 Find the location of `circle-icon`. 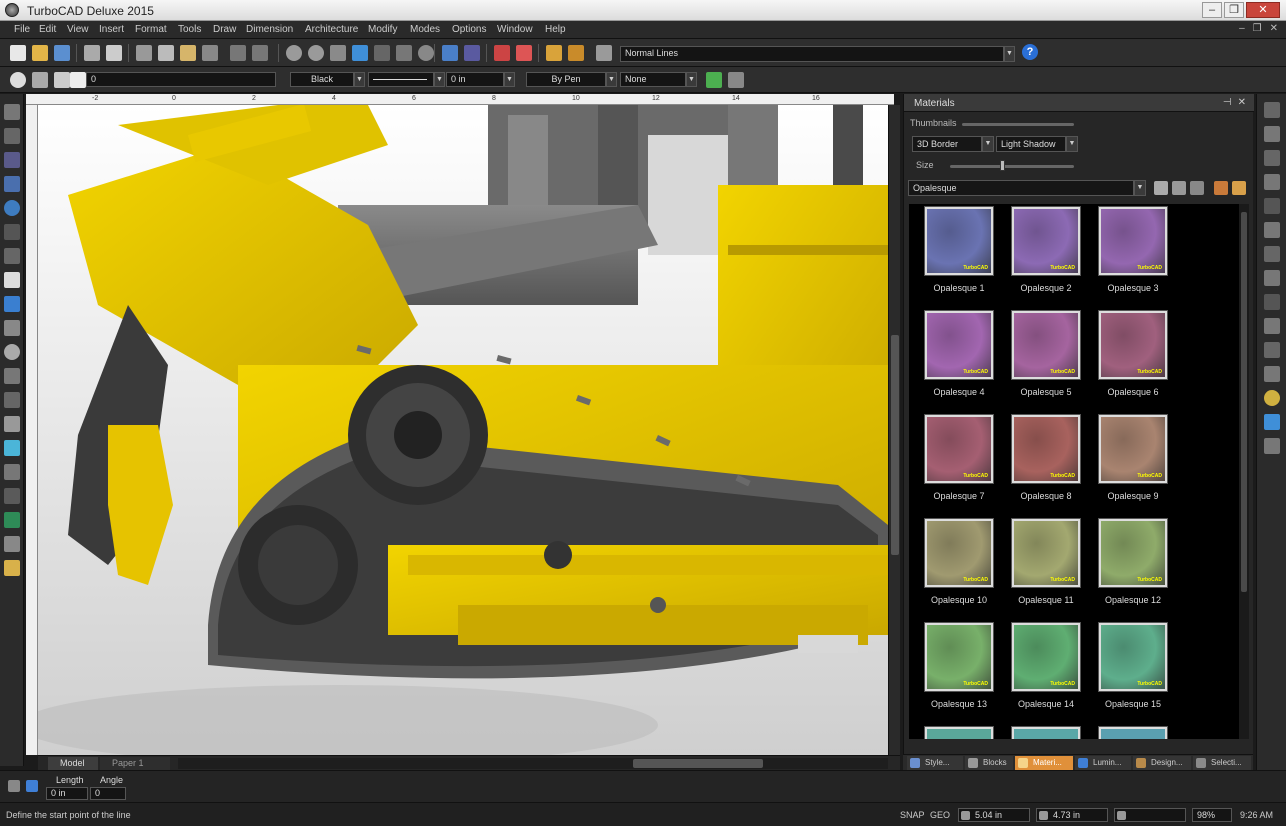

circle-icon is located at coordinates (12, 208).